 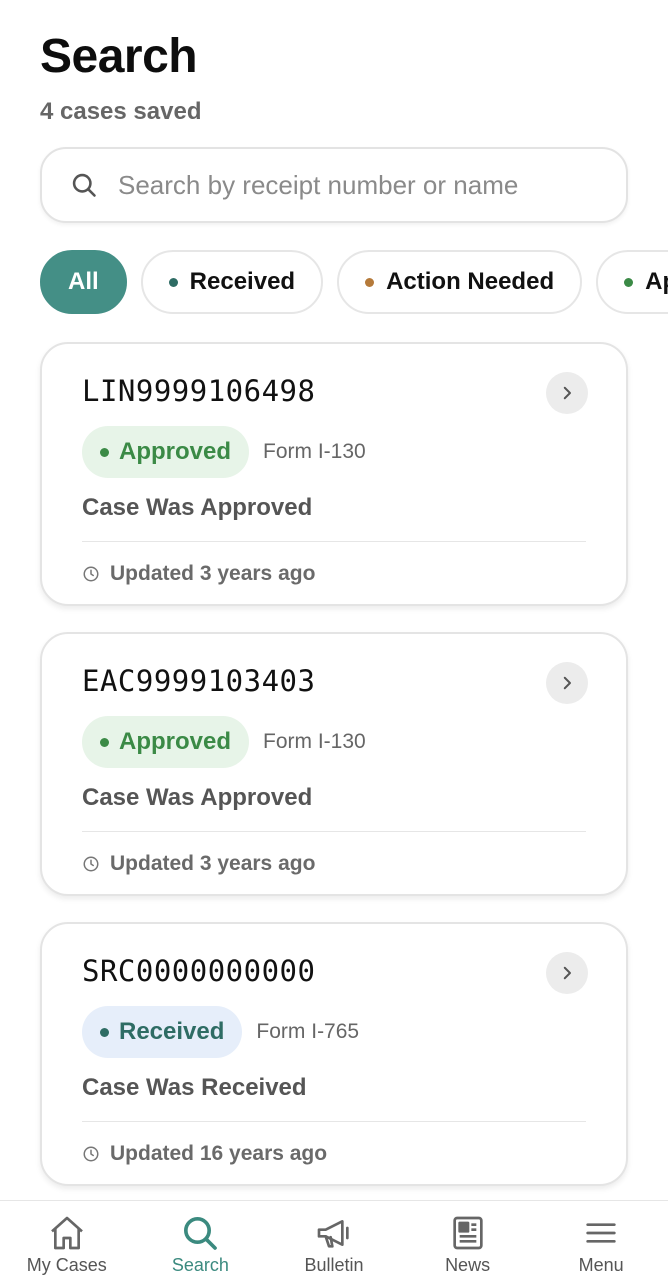 What do you see at coordinates (121, 111) in the screenshot?
I see `saved-cases-count: 4 cases saved` at bounding box center [121, 111].